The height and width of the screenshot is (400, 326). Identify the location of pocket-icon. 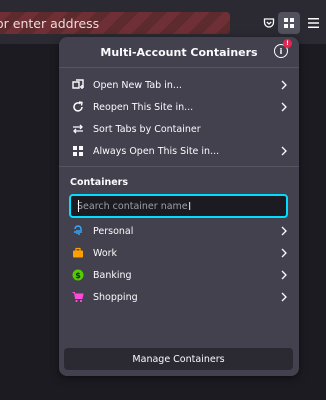
(269, 23).